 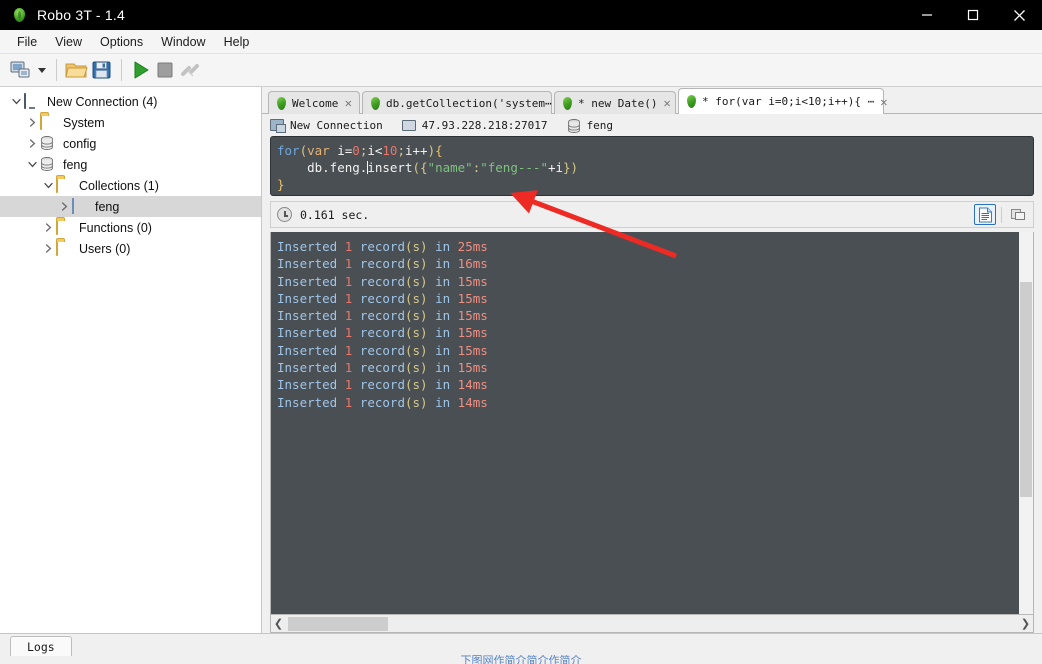 I want to click on robo3t-leaf-icon, so click(x=281, y=103).